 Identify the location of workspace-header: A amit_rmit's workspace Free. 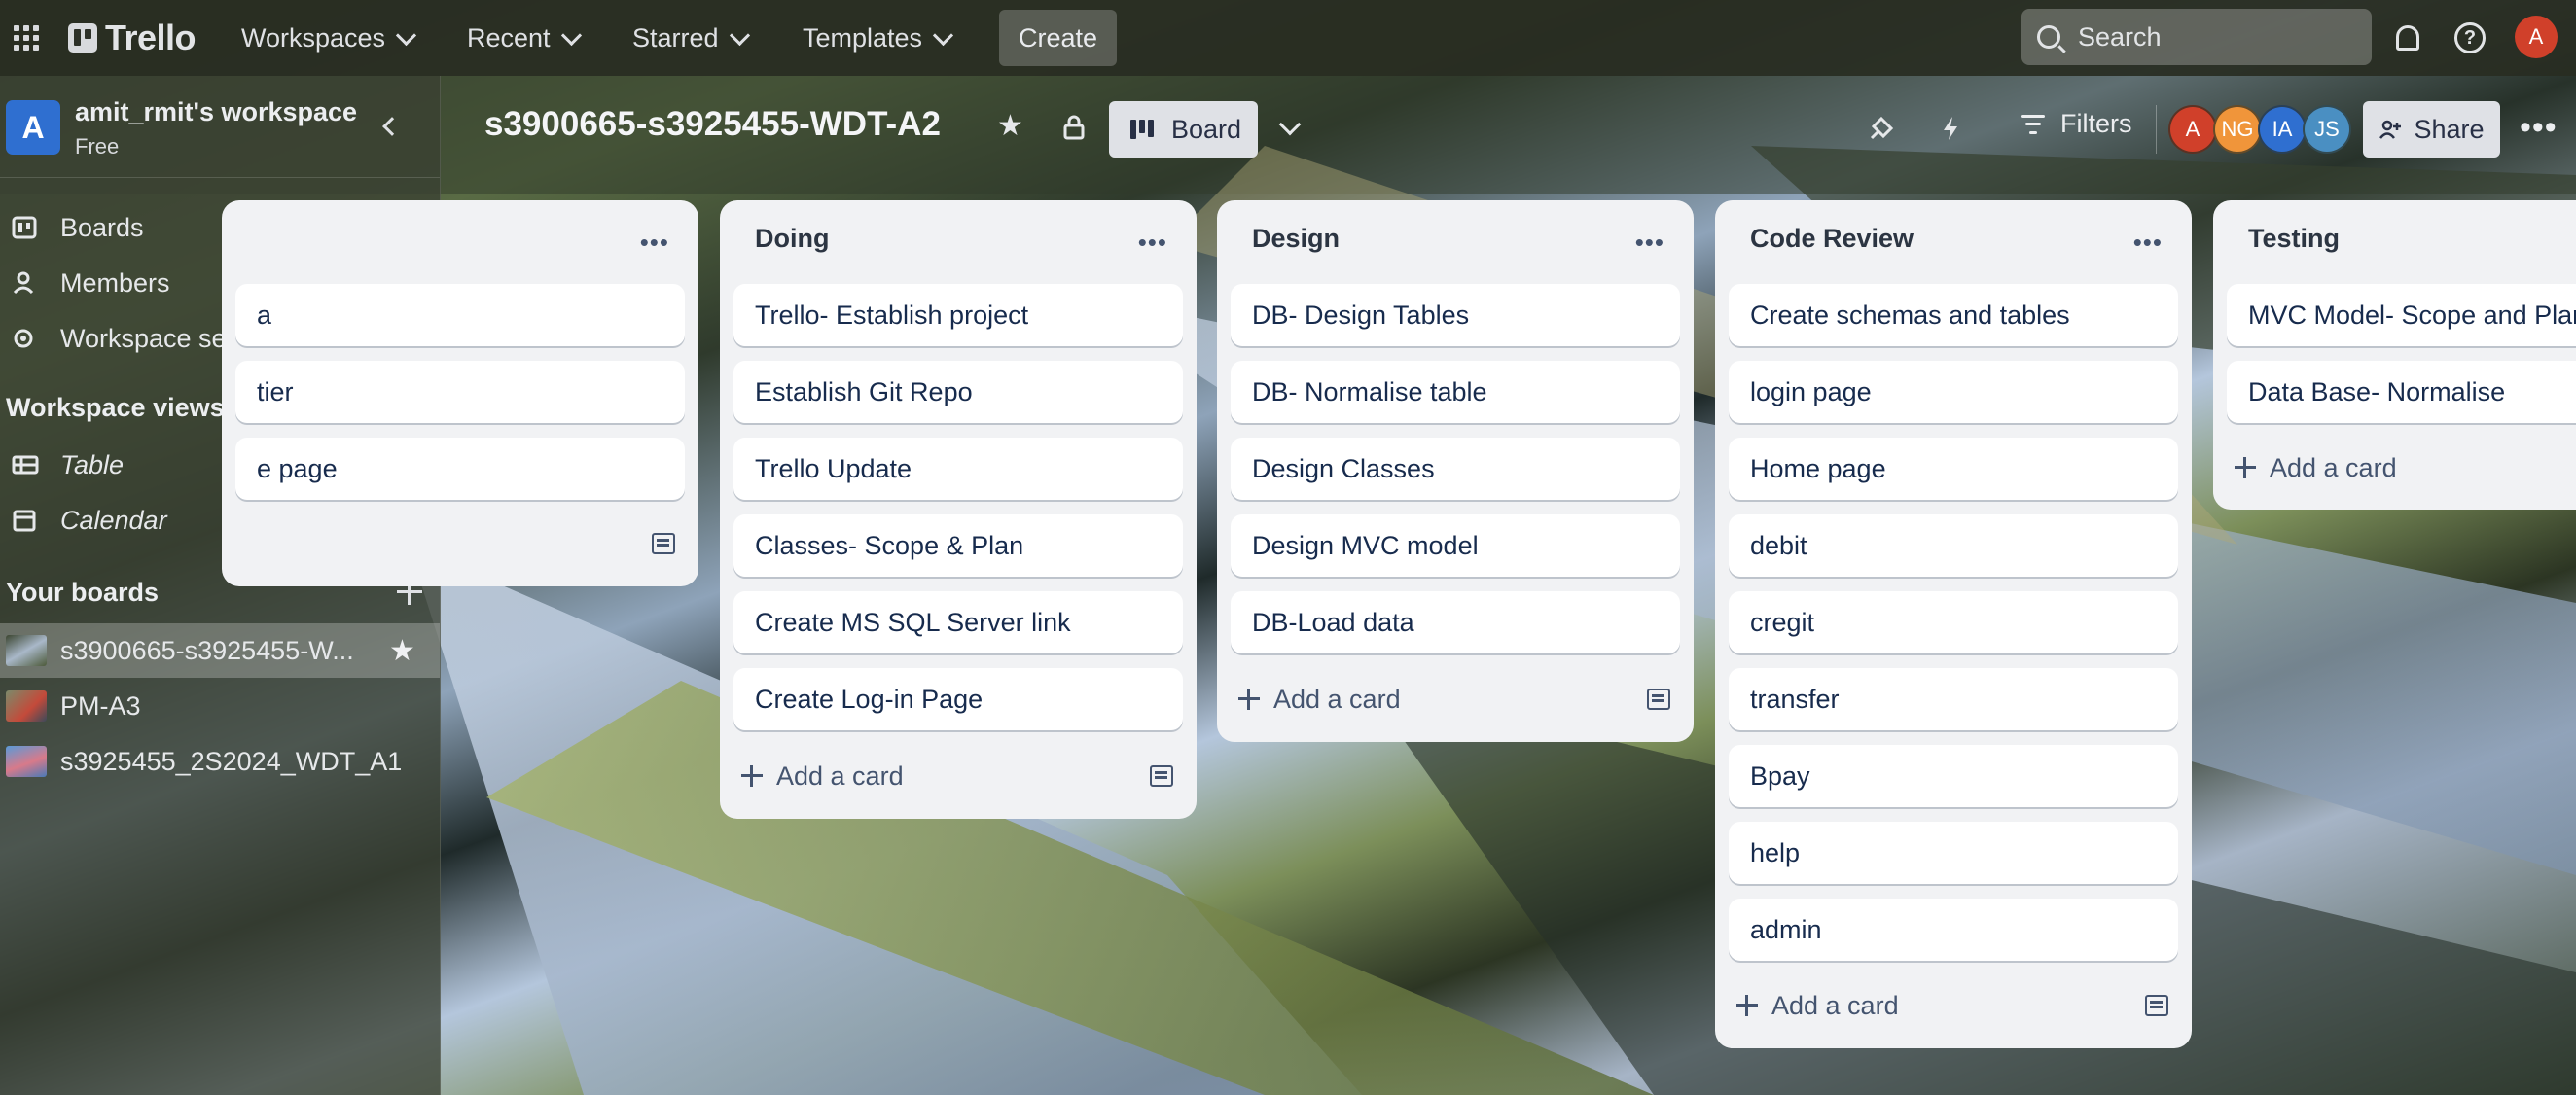
(220, 127).